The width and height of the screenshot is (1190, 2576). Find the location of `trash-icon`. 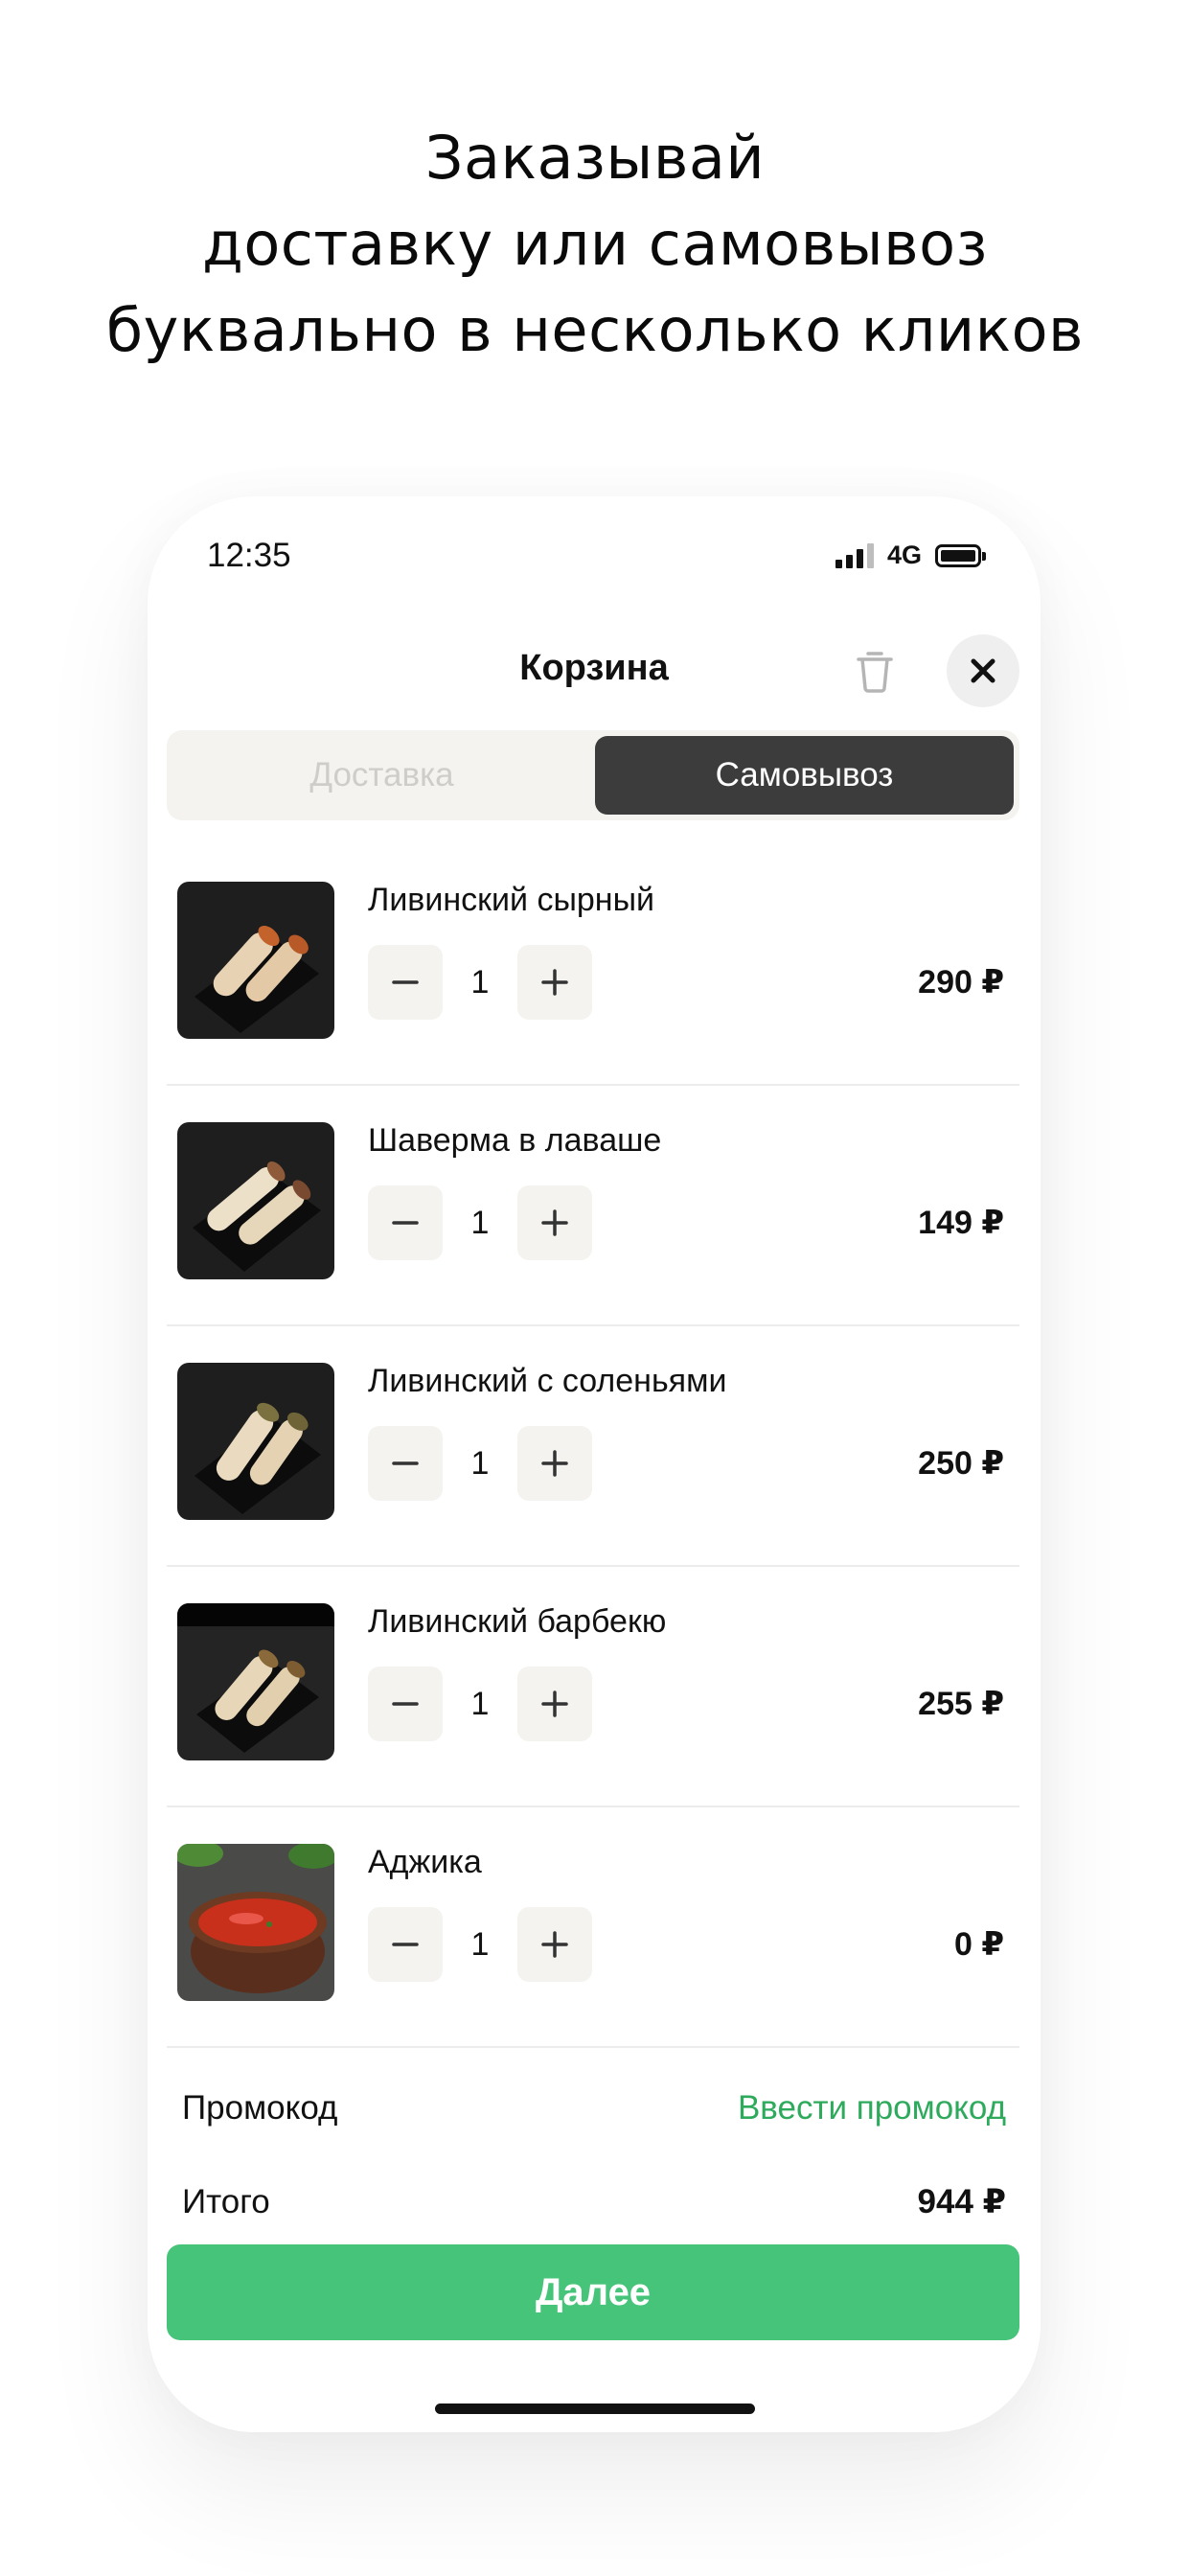

trash-icon is located at coordinates (875, 671).